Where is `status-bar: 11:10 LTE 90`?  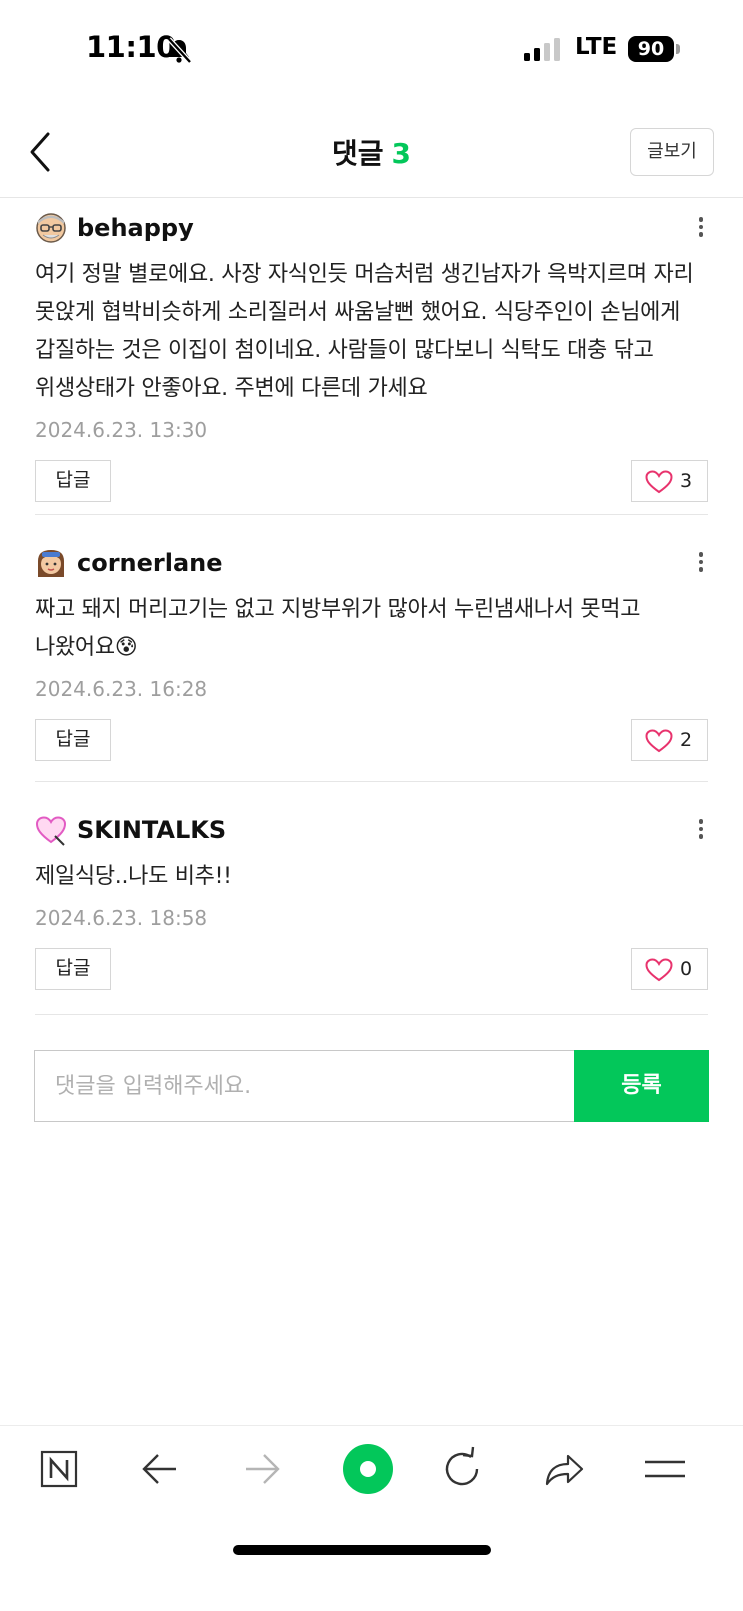 status-bar: 11:10 LTE 90 is located at coordinates (371, 50).